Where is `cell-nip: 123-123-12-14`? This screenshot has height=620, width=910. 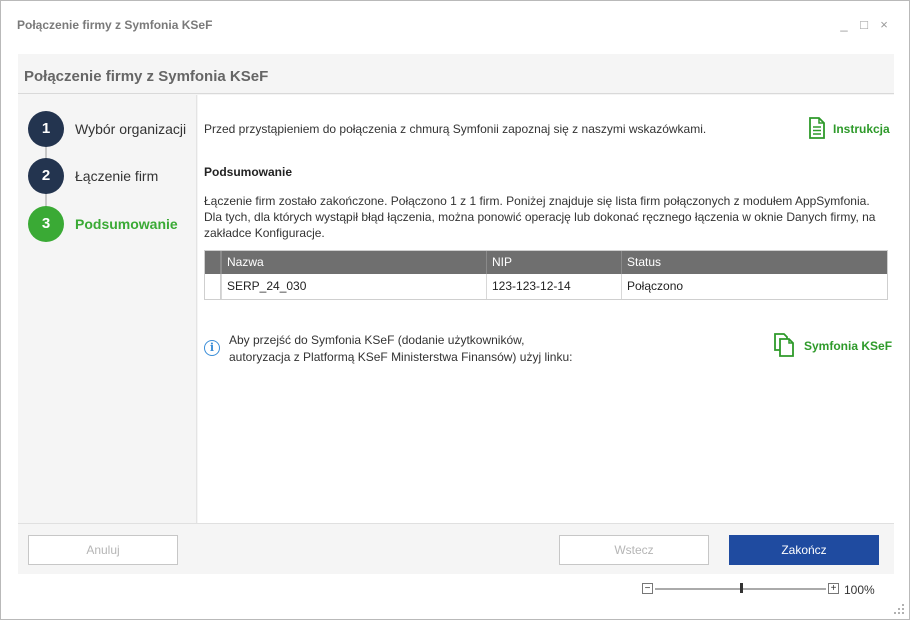 cell-nip: 123-123-12-14 is located at coordinates (553, 286).